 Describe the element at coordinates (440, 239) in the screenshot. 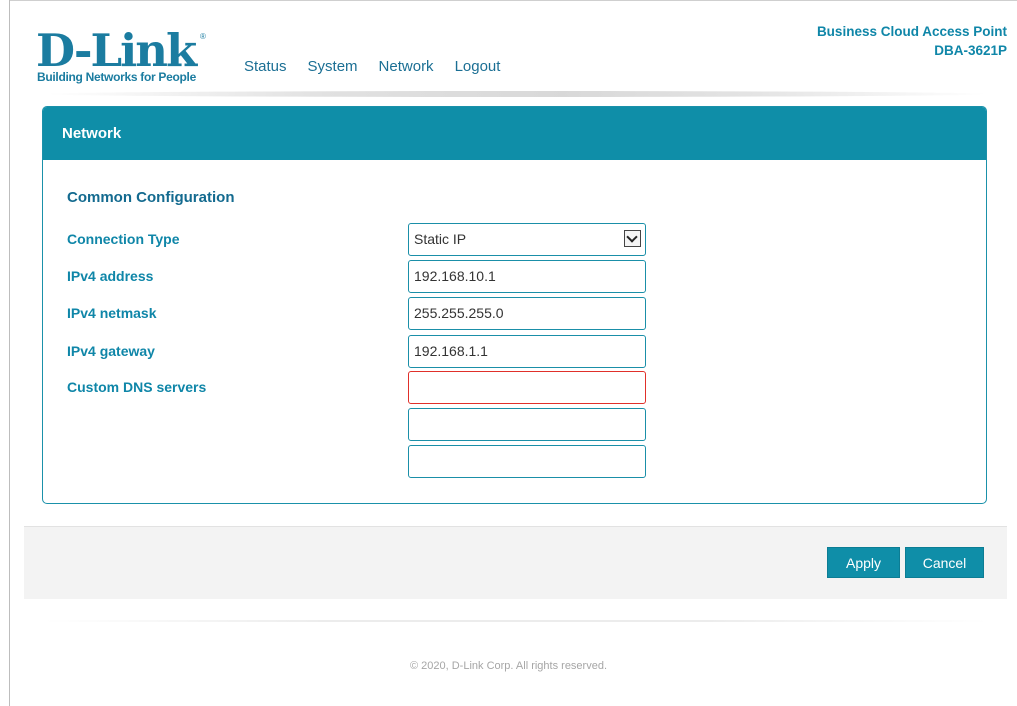

I see `connection-type-value: Static IP` at that location.